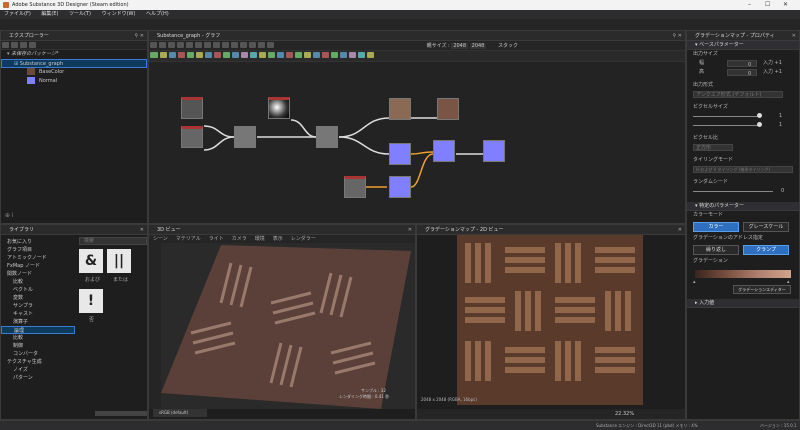 The image size is (800, 430). I want to click on 3d-menu-display: 表示, so click(278, 239).